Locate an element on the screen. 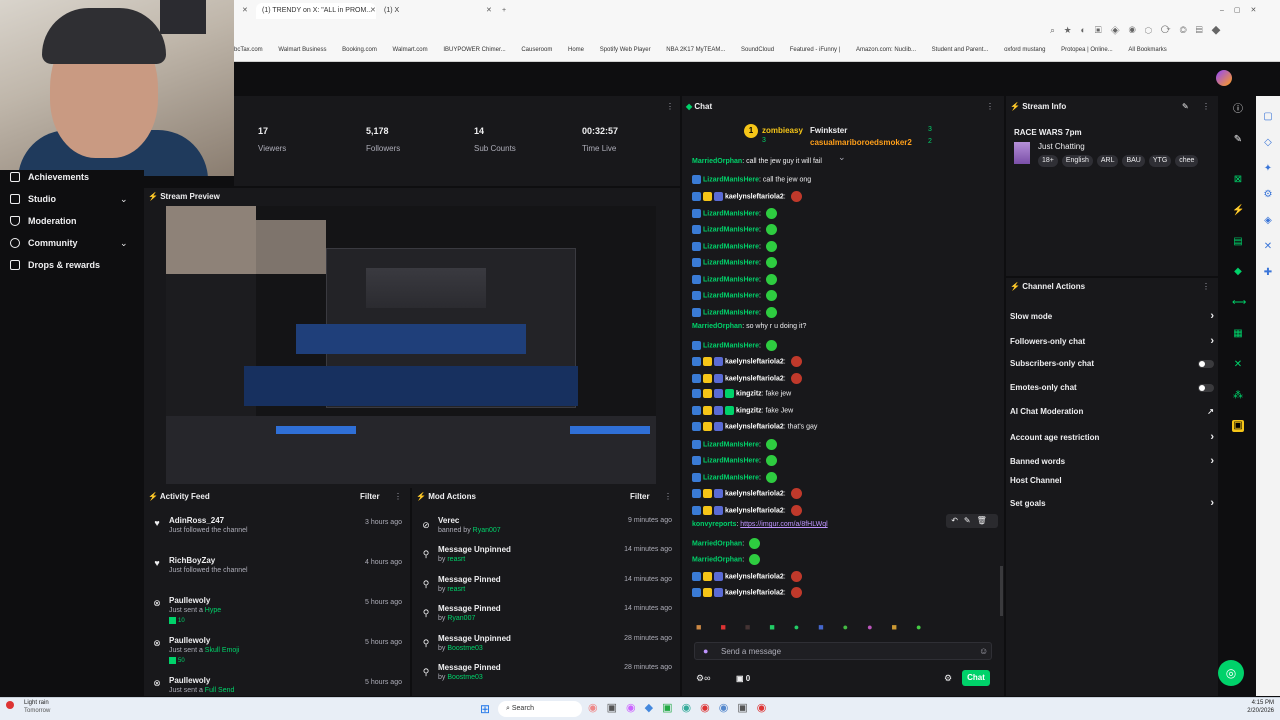  category-name: Just Chatting is located at coordinates (1061, 146).